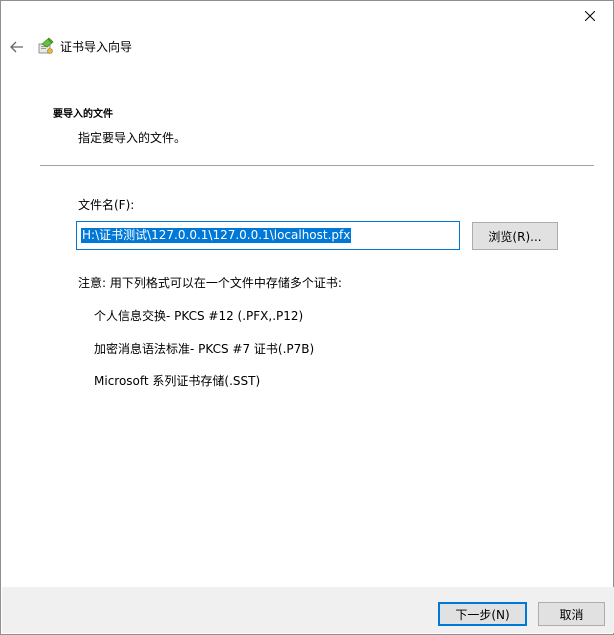 The width and height of the screenshot is (614, 635). Describe the element at coordinates (132, 138) in the screenshot. I see `page-subheading: 指定要导入的文件。` at that location.